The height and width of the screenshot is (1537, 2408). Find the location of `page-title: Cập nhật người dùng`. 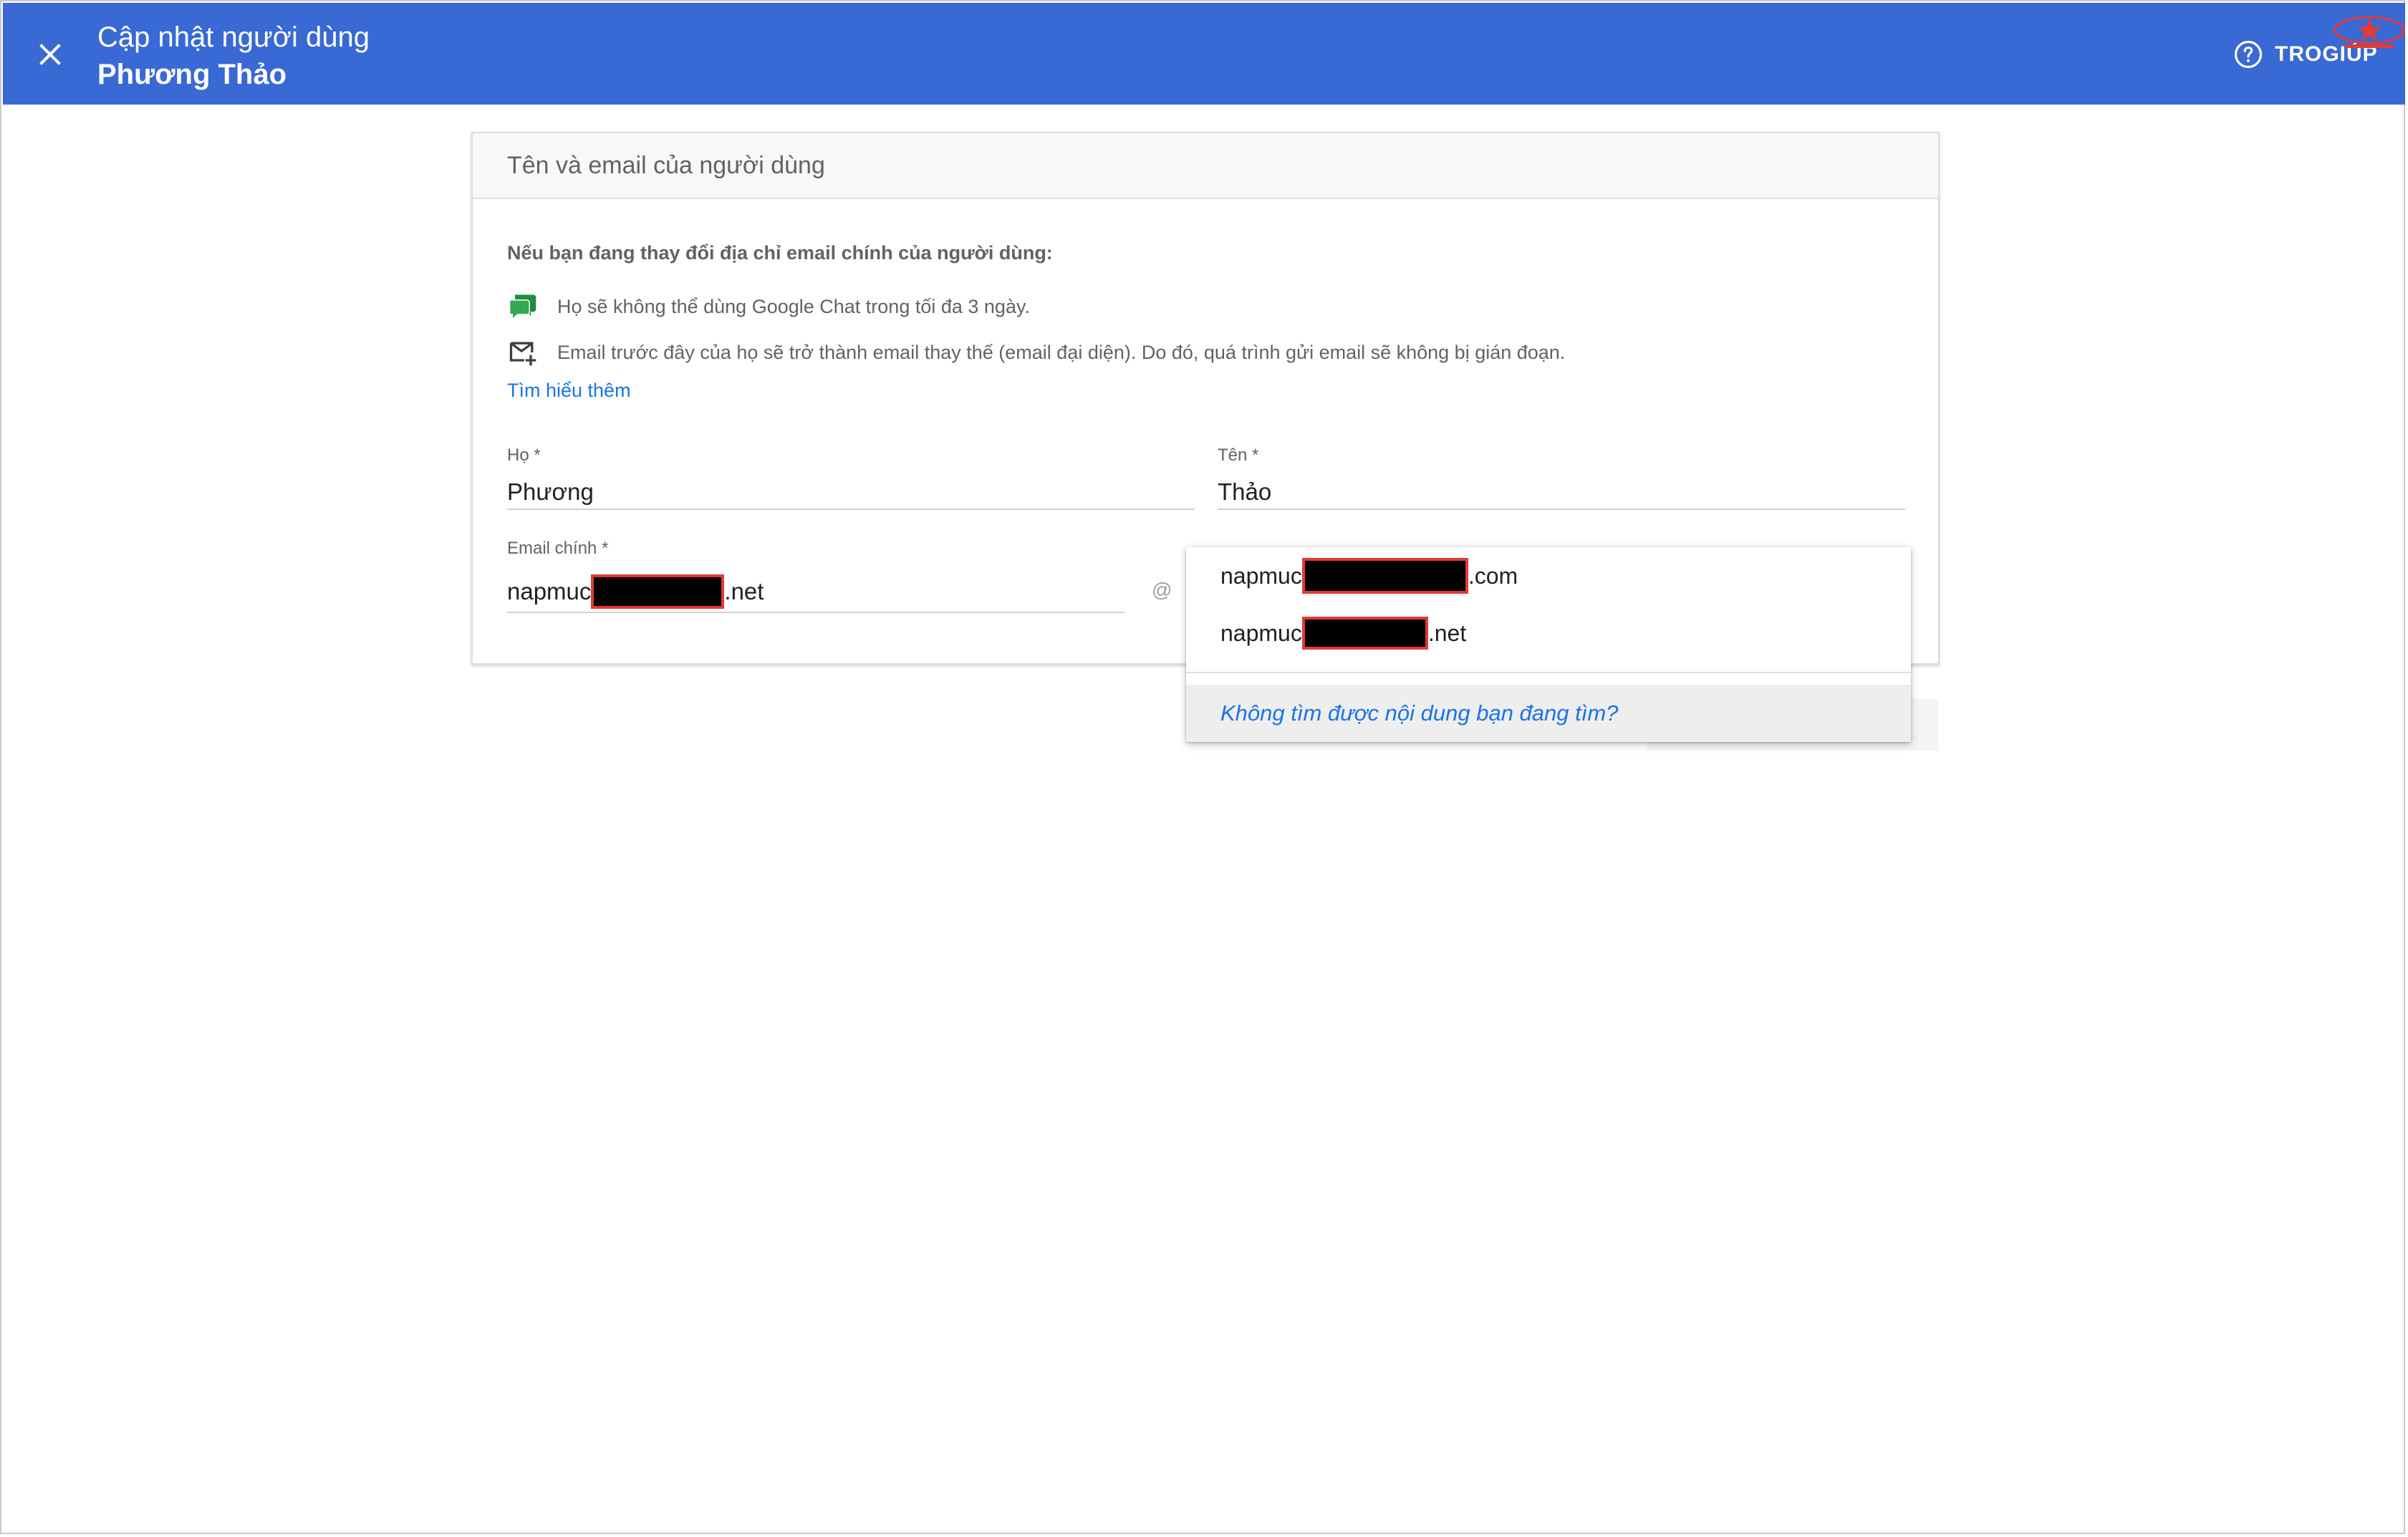

page-title: Cập nhật người dùng is located at coordinates (234, 37).